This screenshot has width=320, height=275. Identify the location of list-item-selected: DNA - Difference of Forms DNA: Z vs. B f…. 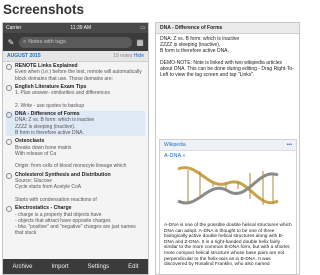
(75, 124).